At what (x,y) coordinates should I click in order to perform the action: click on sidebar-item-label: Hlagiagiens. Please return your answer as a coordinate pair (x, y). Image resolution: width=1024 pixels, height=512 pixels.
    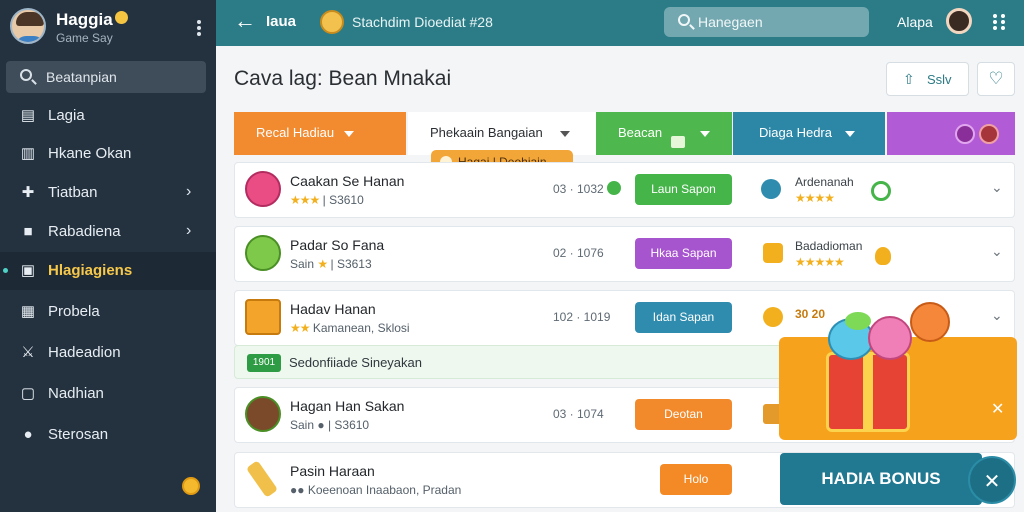
    Looking at the image, I should click on (90, 270).